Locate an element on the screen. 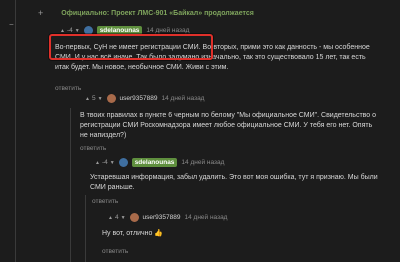  vote-block: ▲ 5 ▼ is located at coordinates (94, 98).